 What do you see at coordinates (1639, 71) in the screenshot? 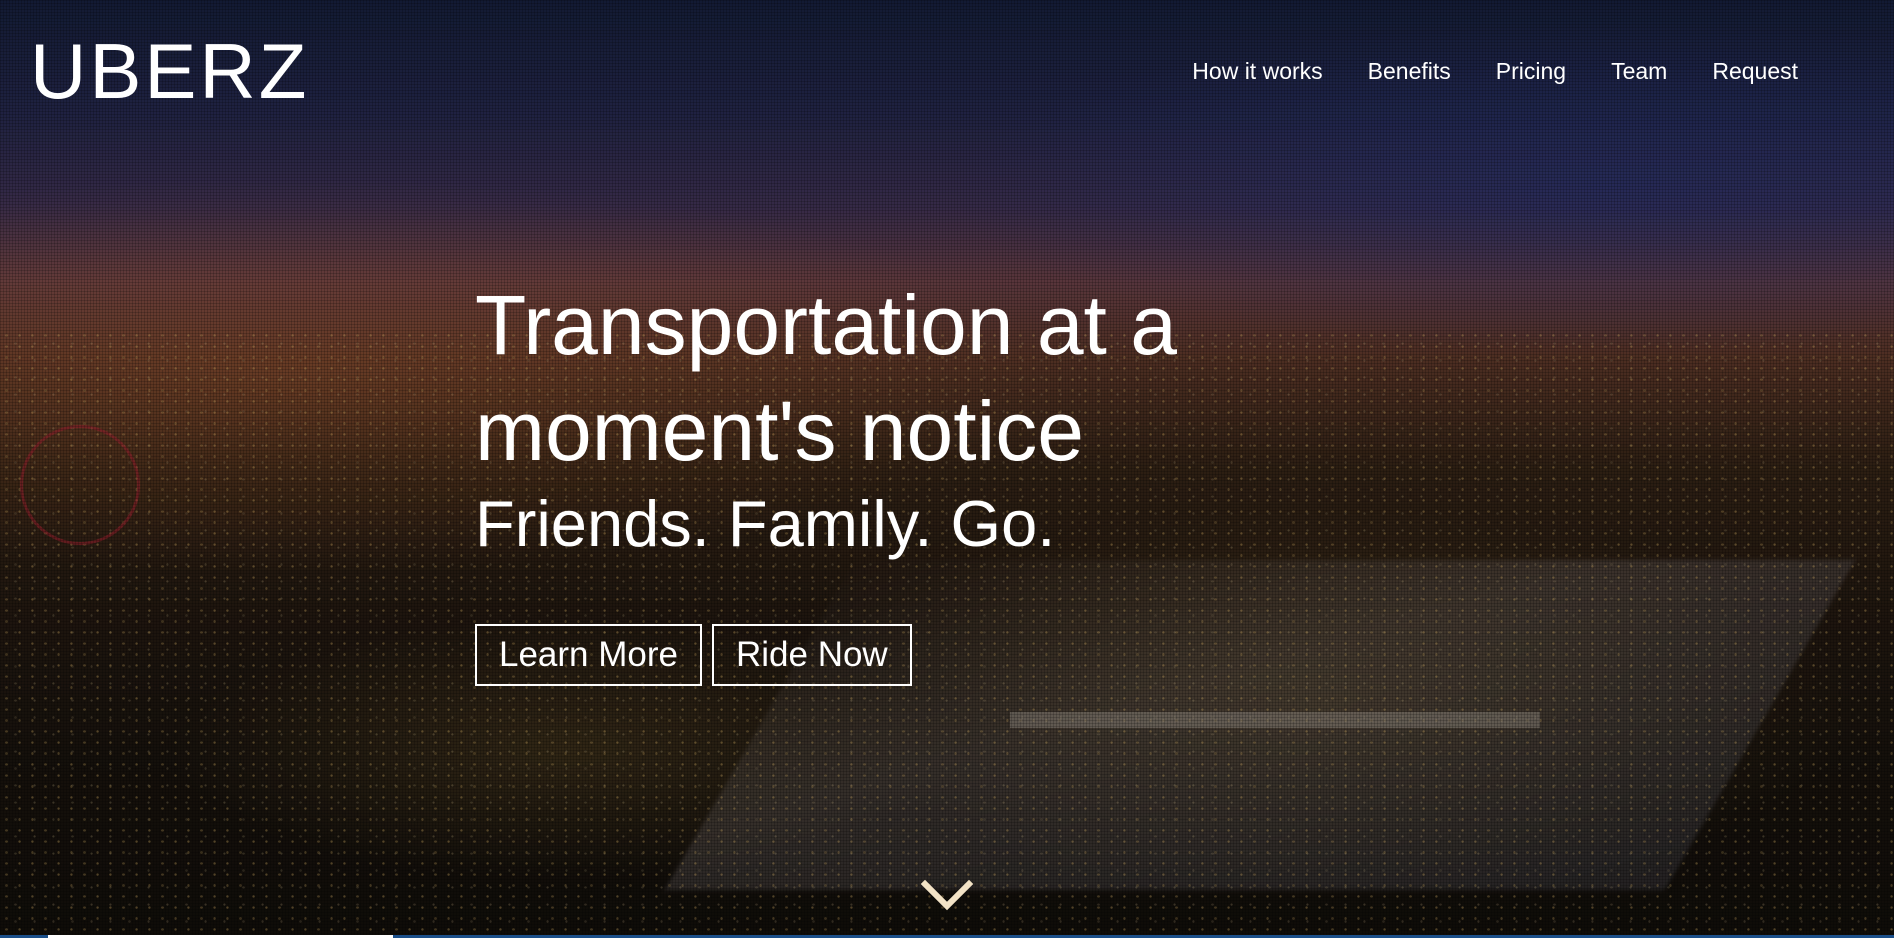
I see `nav-team: Team` at bounding box center [1639, 71].